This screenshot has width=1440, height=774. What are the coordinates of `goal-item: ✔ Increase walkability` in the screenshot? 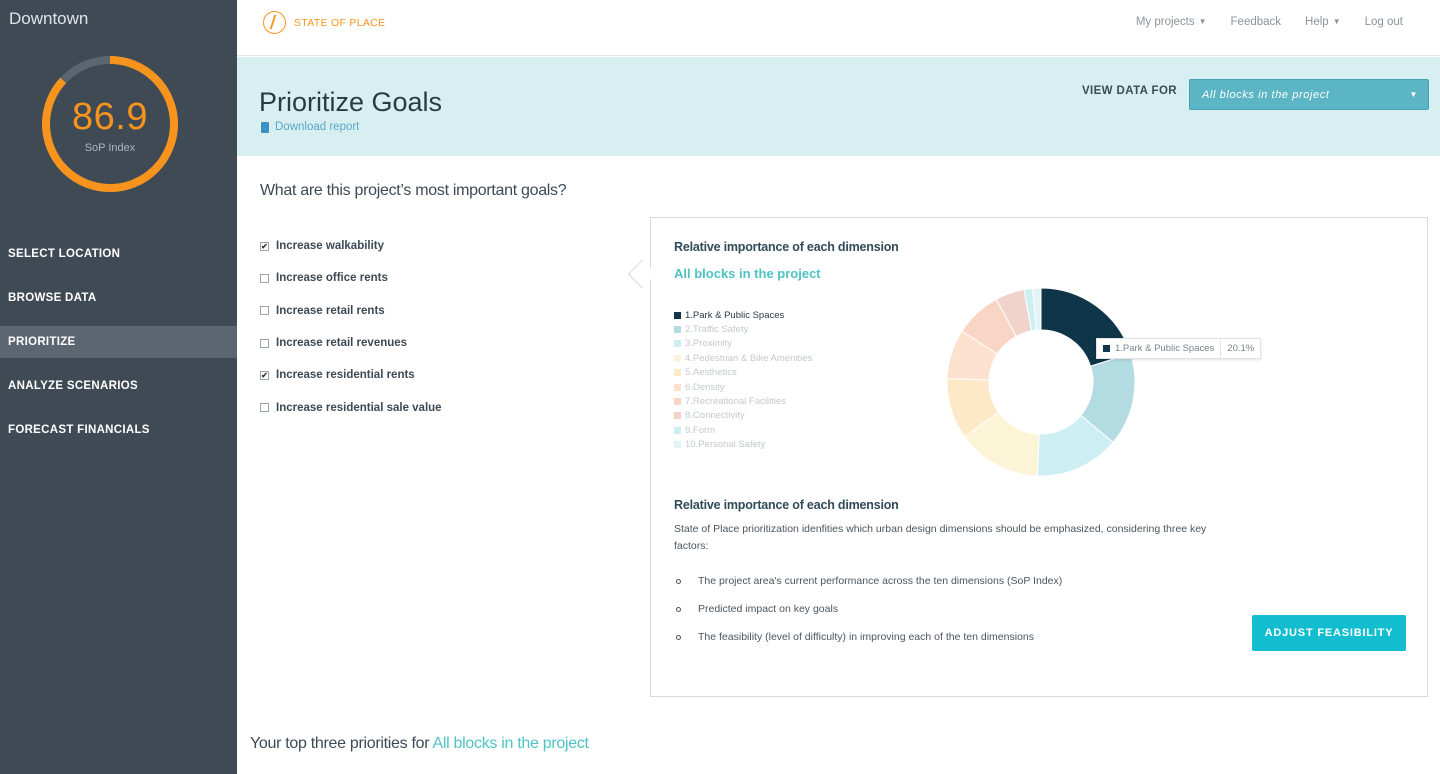 It's located at (351, 246).